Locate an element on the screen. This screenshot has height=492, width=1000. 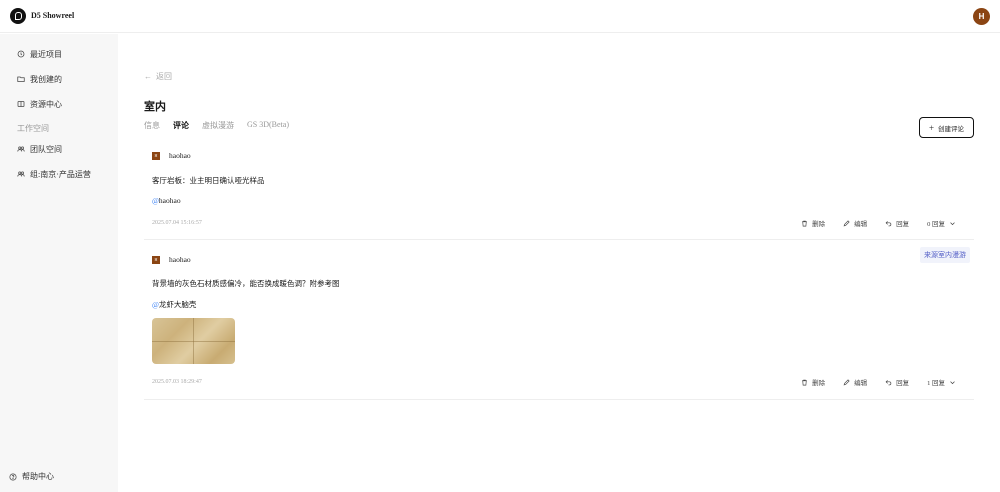
replies-toggle: 0 回复 is located at coordinates (941, 223).